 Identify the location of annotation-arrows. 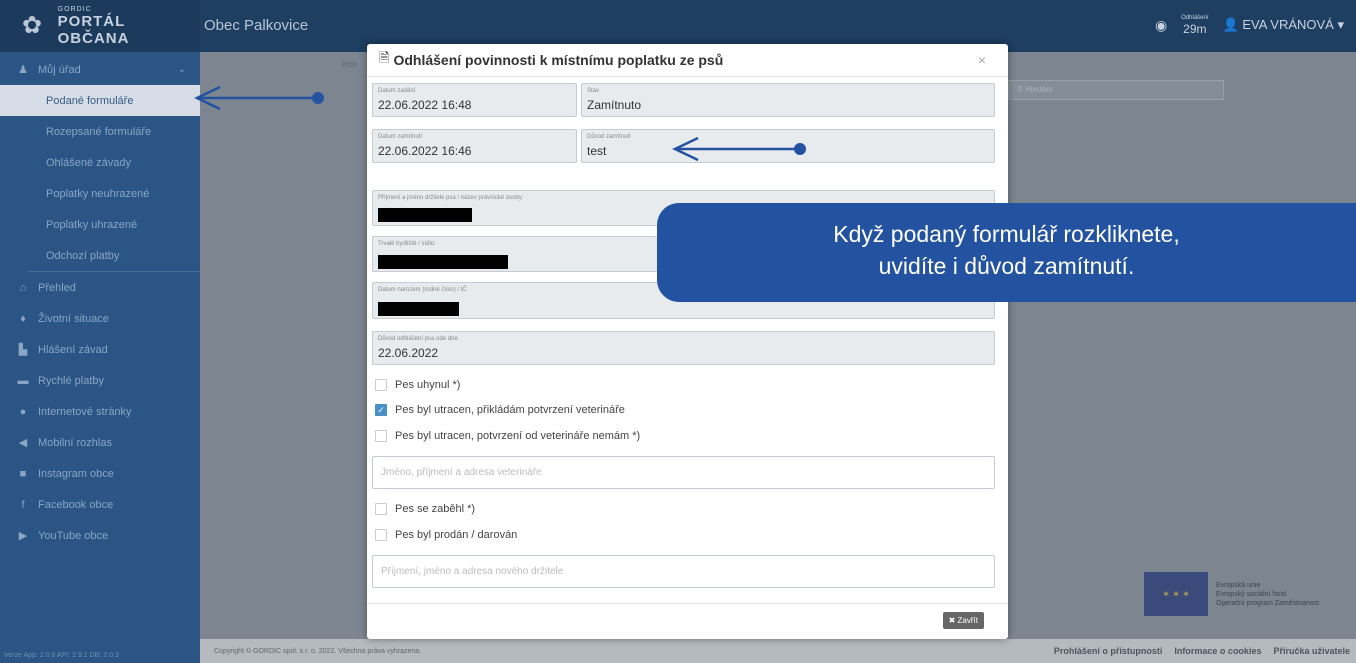
(500, 123).